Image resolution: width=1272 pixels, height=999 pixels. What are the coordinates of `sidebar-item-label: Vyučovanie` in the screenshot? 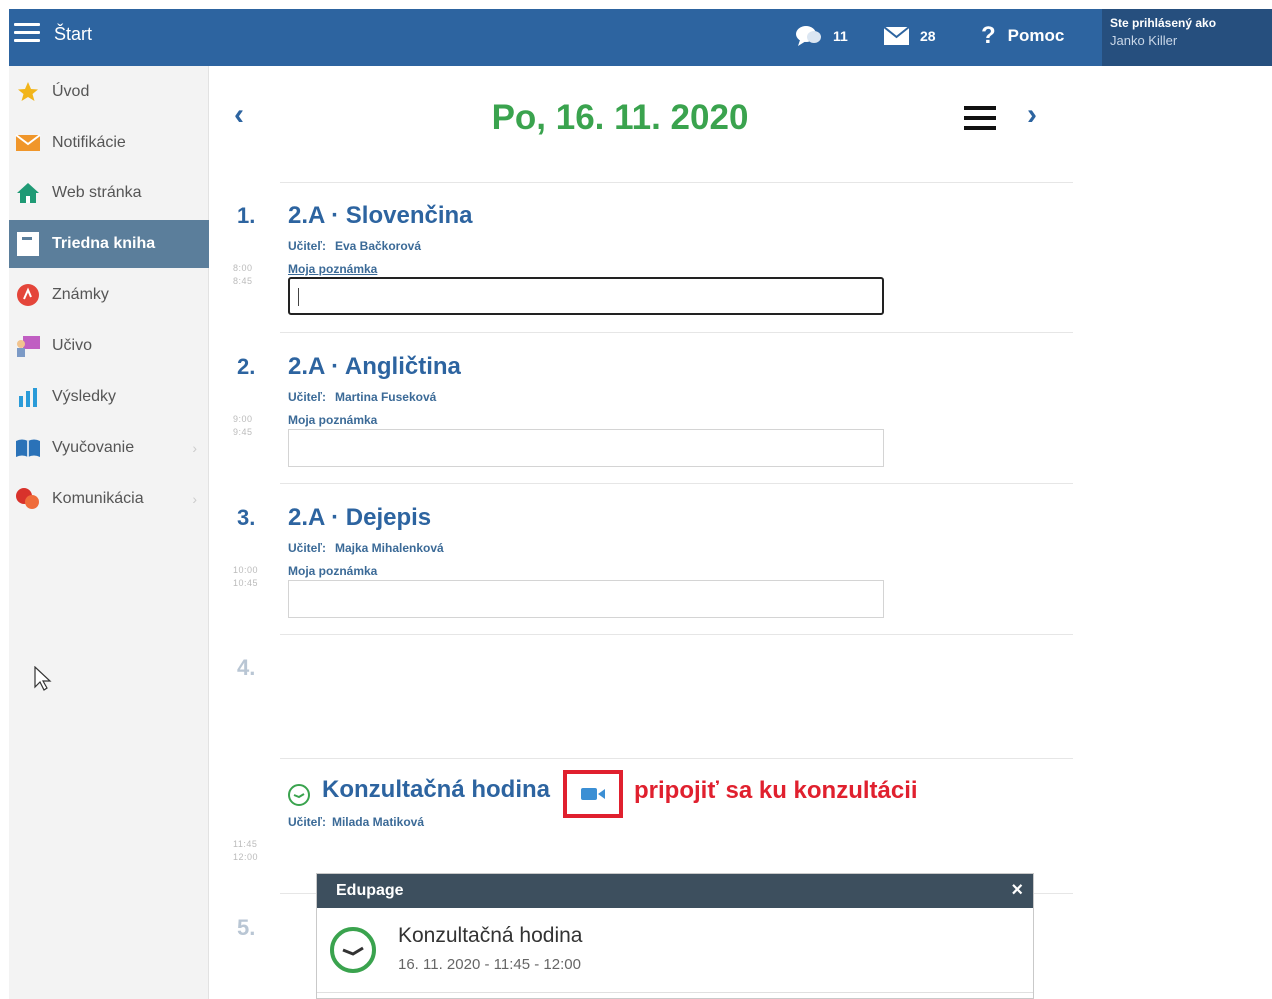 It's located at (93, 447).